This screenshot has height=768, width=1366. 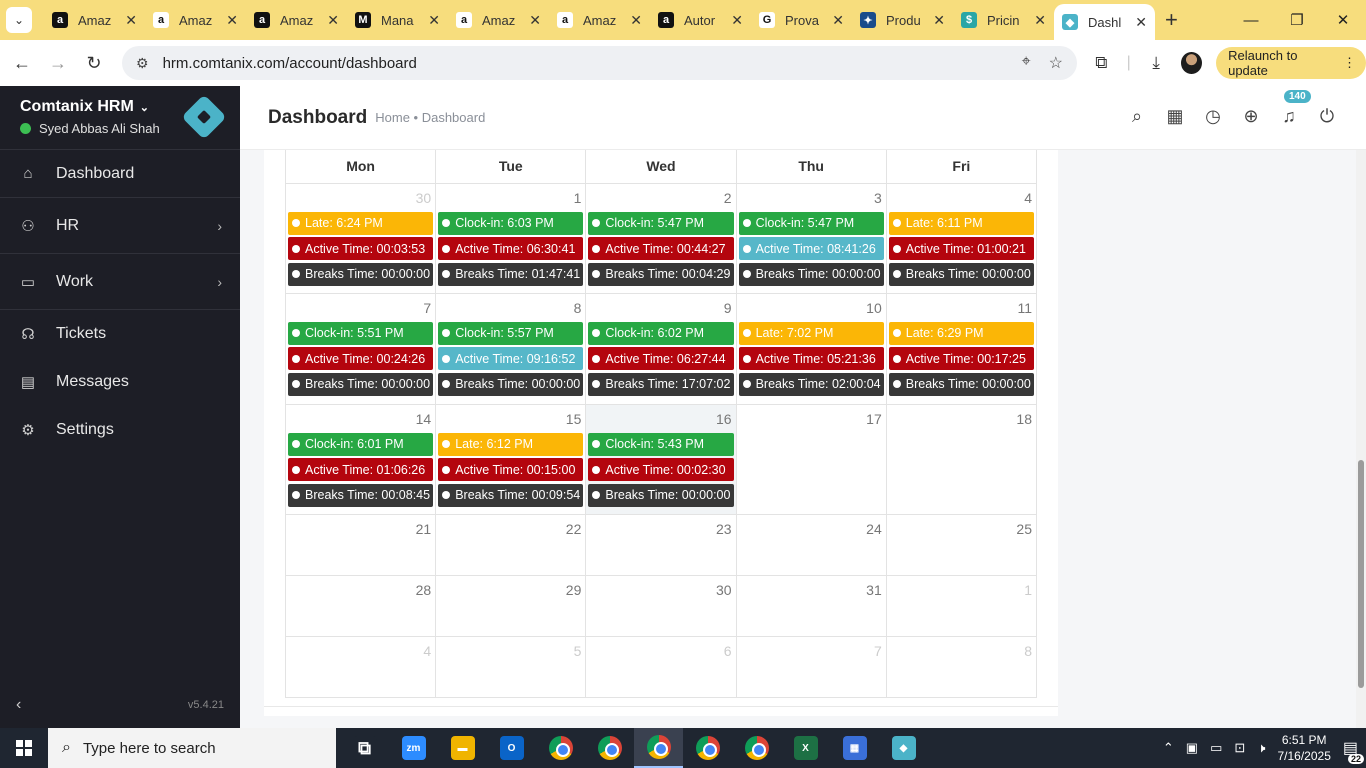 I want to click on attendance-event: Late: 6:12 PM, so click(x=511, y=444).